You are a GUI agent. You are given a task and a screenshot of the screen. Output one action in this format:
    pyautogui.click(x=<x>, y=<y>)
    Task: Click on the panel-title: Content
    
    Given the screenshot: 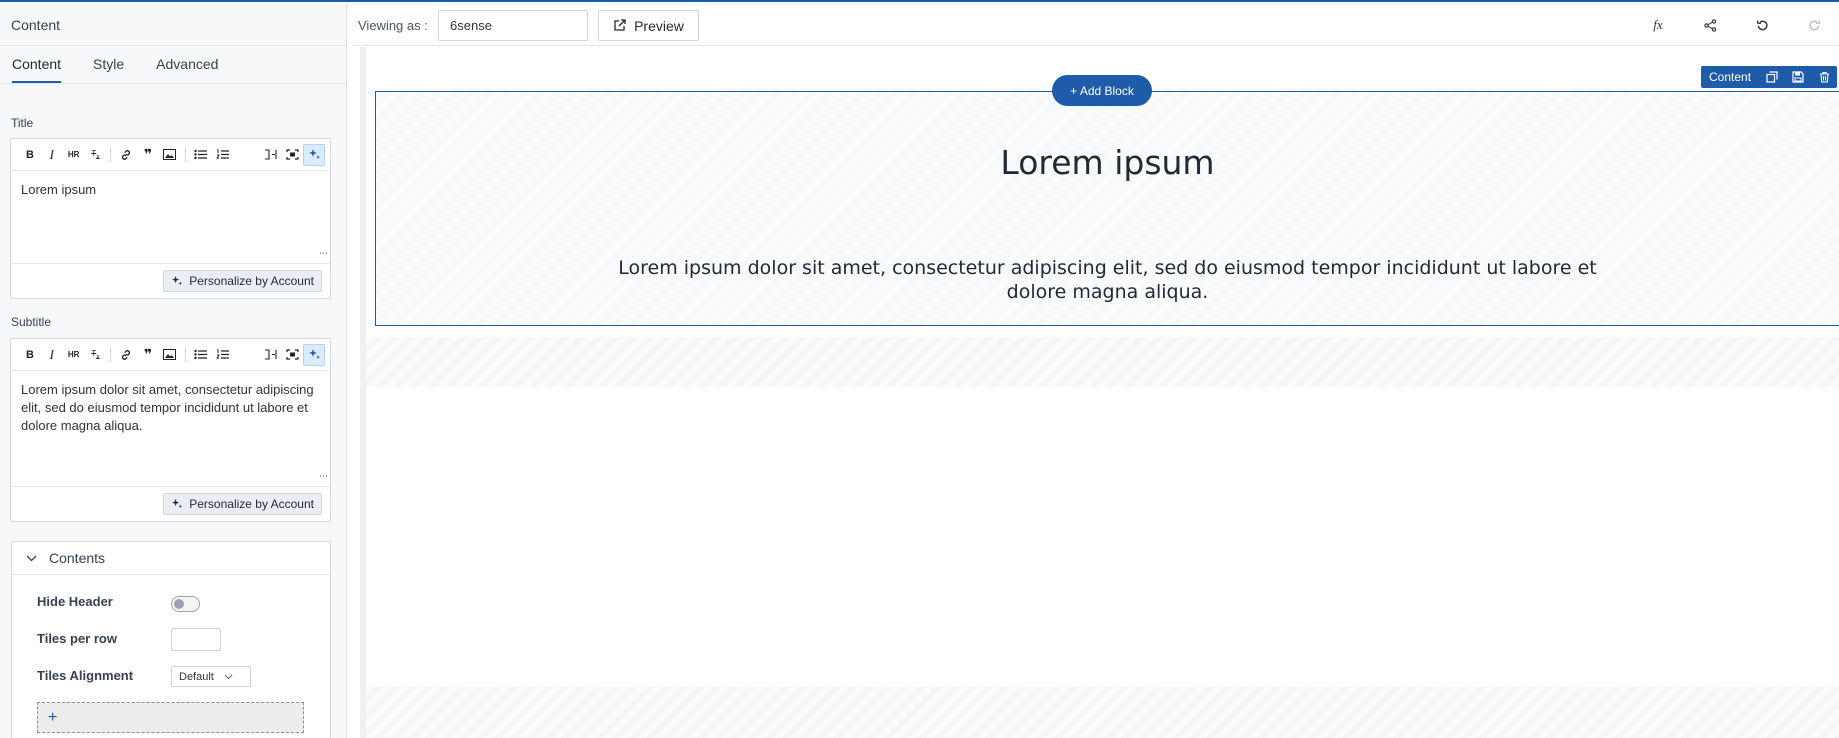 What is the action you would take?
    pyautogui.click(x=173, y=25)
    